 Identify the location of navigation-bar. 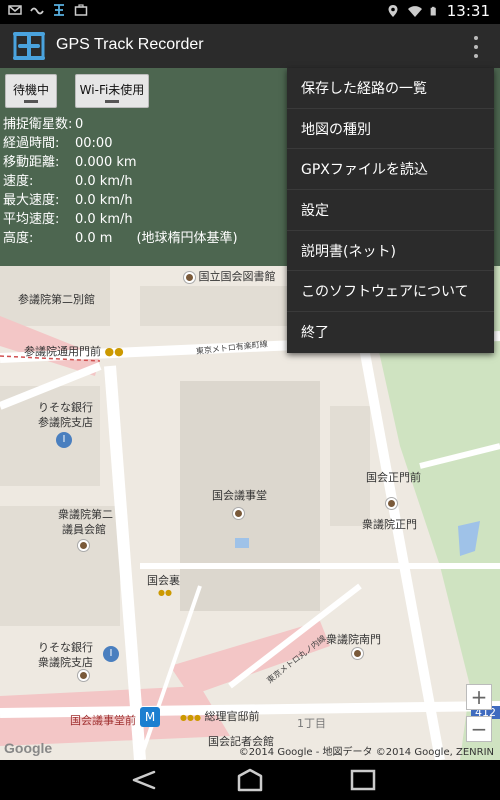
(250, 780).